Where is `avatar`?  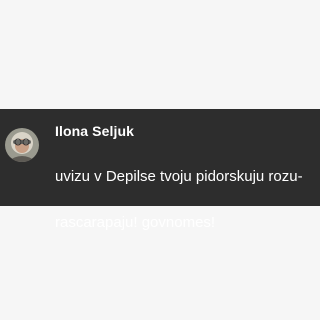 avatar is located at coordinates (22, 145).